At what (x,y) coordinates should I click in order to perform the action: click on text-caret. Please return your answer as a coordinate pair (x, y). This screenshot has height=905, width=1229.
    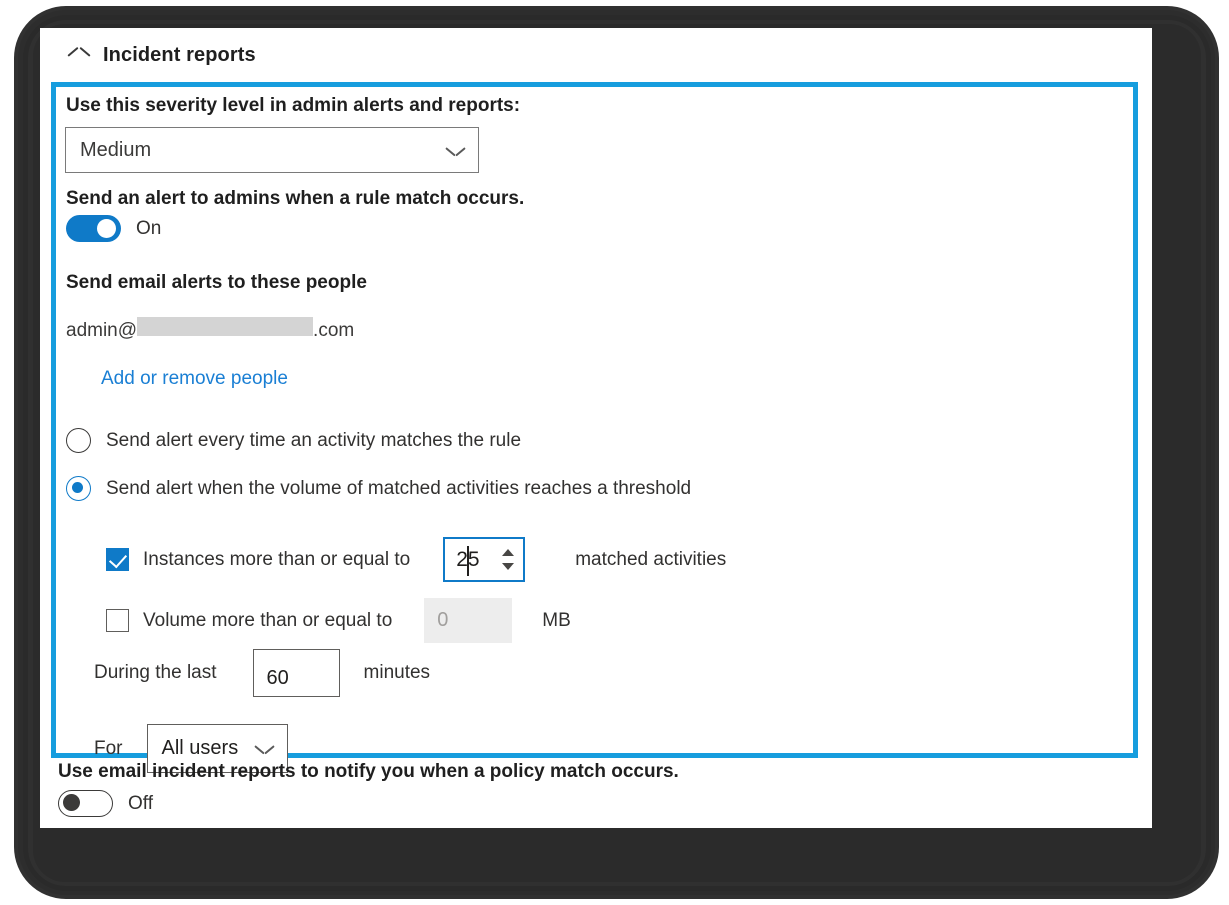
    Looking at the image, I should click on (468, 561).